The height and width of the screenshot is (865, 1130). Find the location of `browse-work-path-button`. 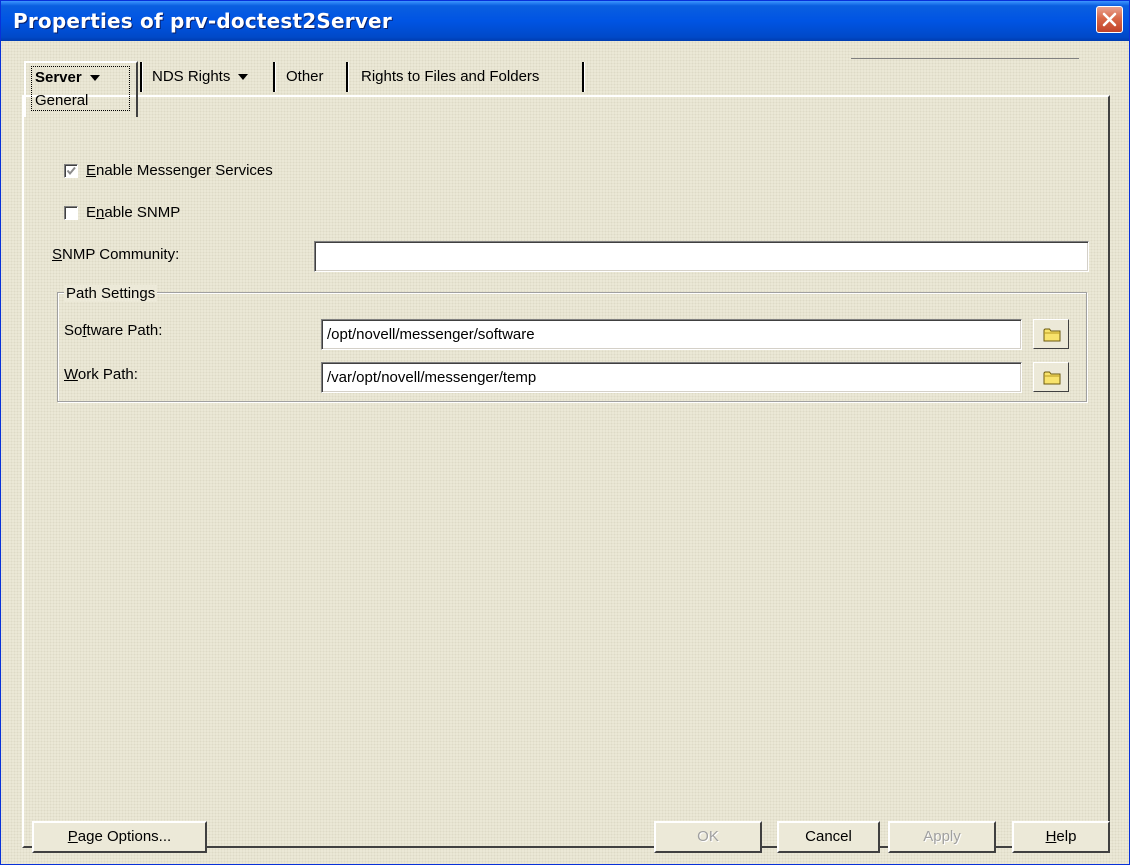

browse-work-path-button is located at coordinates (1051, 377).